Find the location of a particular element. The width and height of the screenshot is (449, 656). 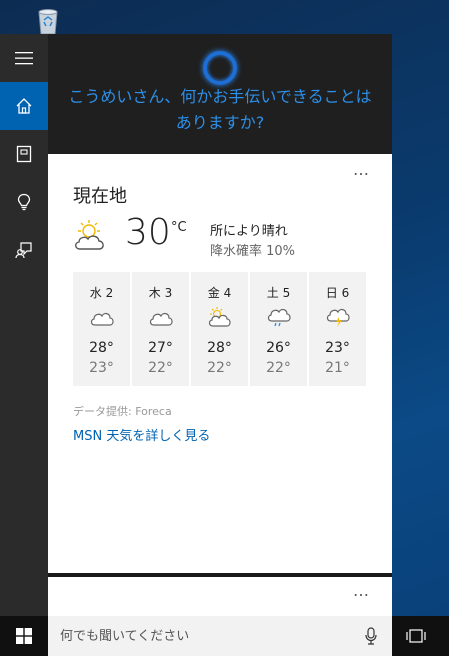

task-view-button is located at coordinates (416, 636).